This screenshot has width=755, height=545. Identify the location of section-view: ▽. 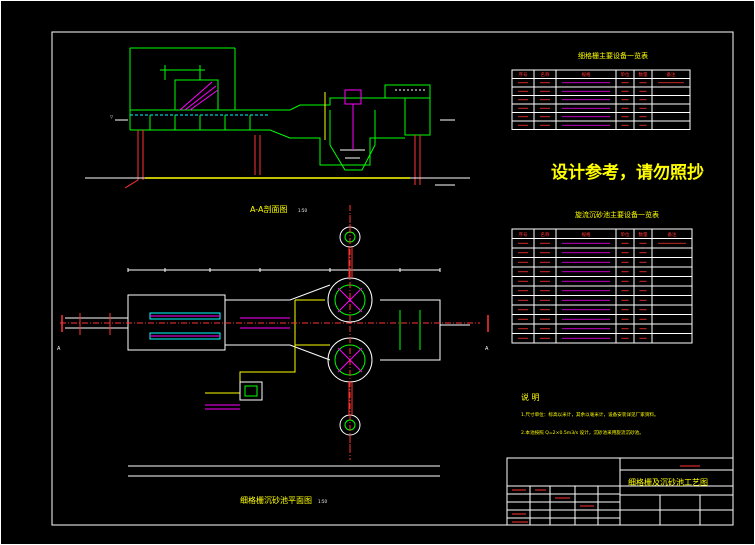
(277, 118).